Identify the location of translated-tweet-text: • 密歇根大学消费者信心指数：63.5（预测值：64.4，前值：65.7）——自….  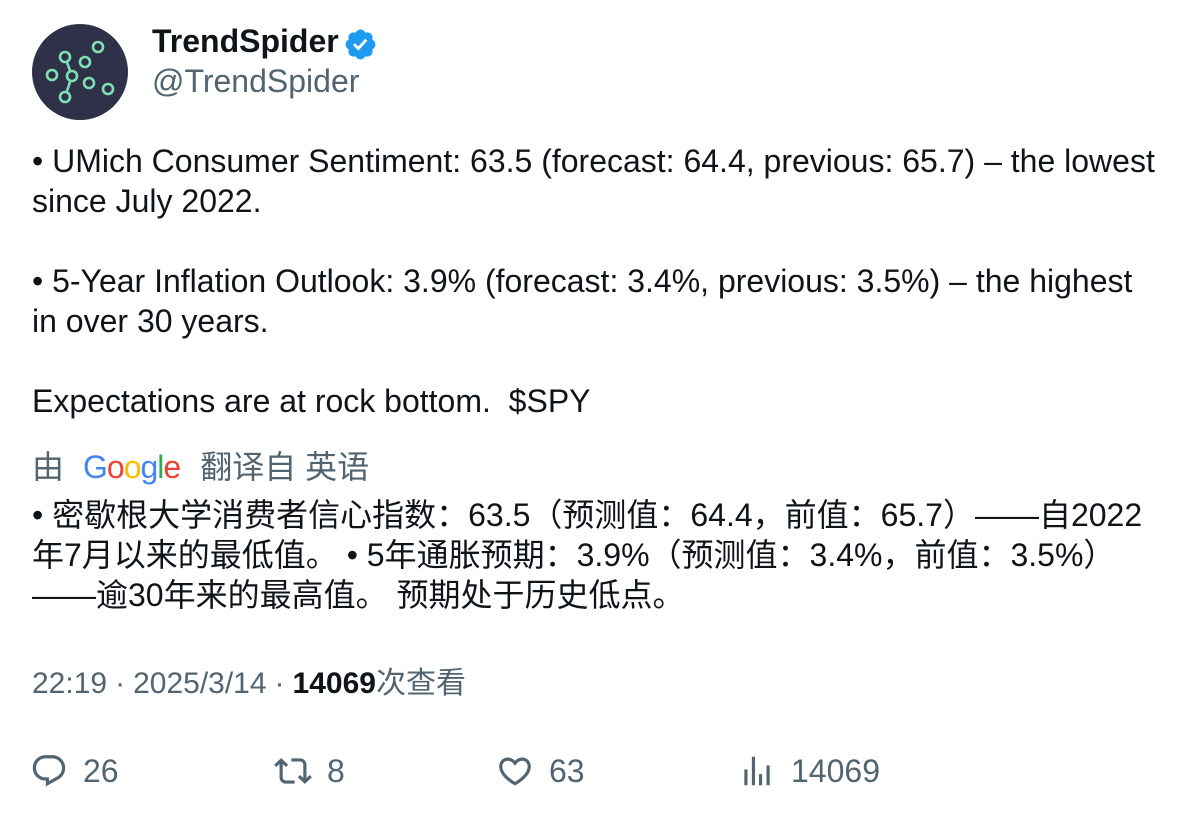
(587, 555).